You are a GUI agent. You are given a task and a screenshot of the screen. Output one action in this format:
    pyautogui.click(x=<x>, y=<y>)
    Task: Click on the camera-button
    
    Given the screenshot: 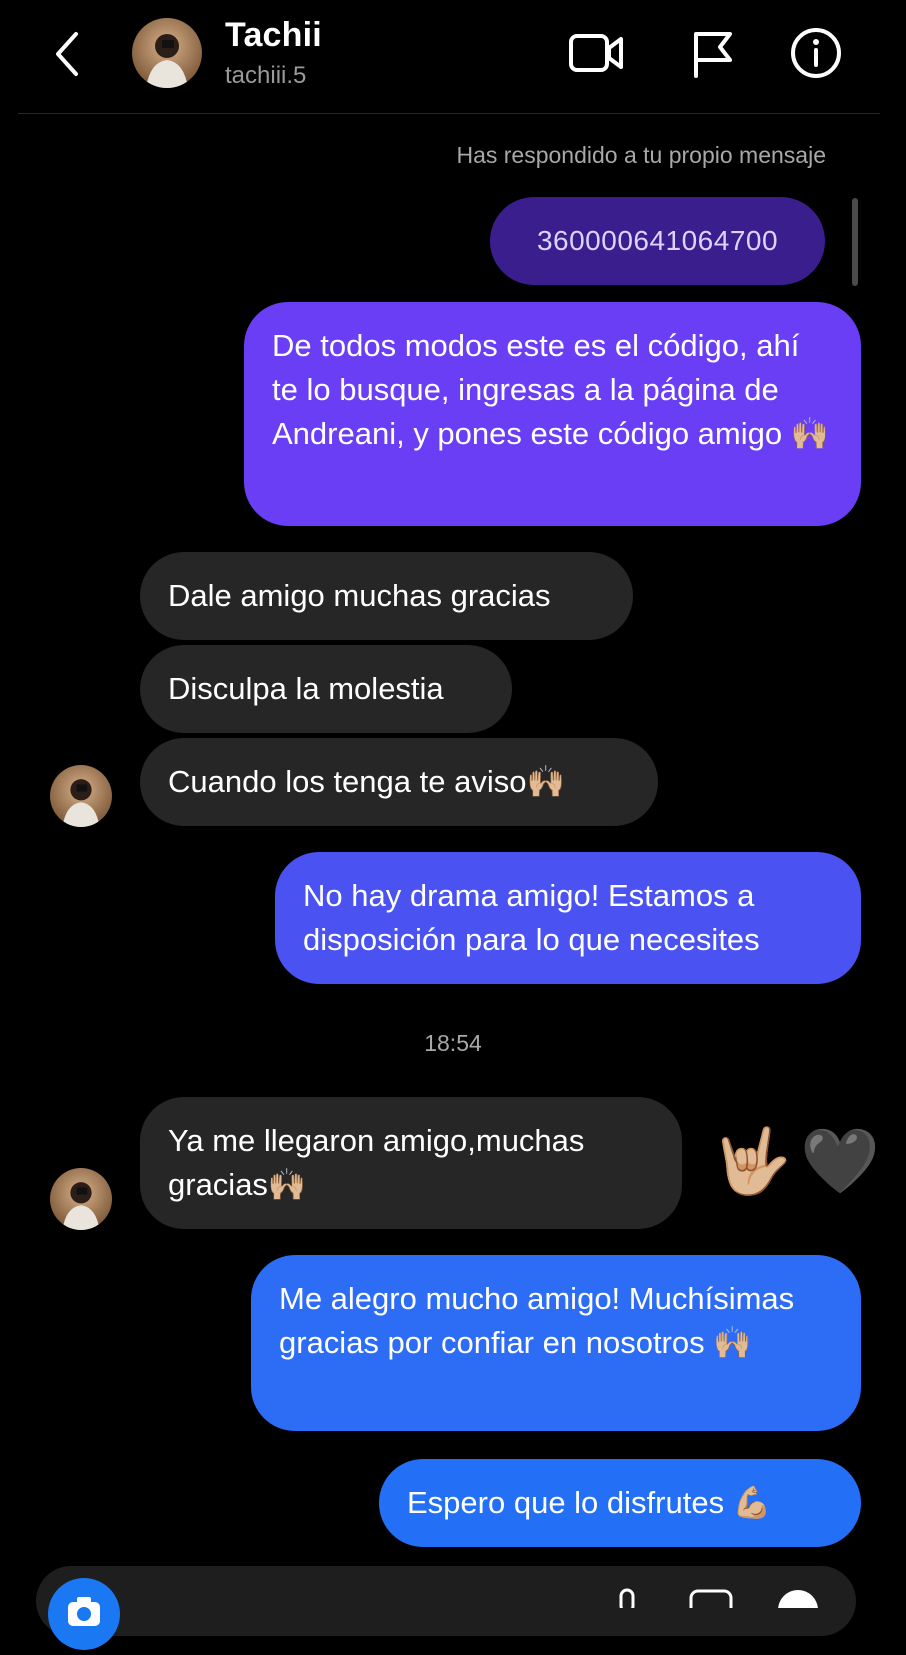 What is the action you would take?
    pyautogui.click(x=84, y=1614)
    